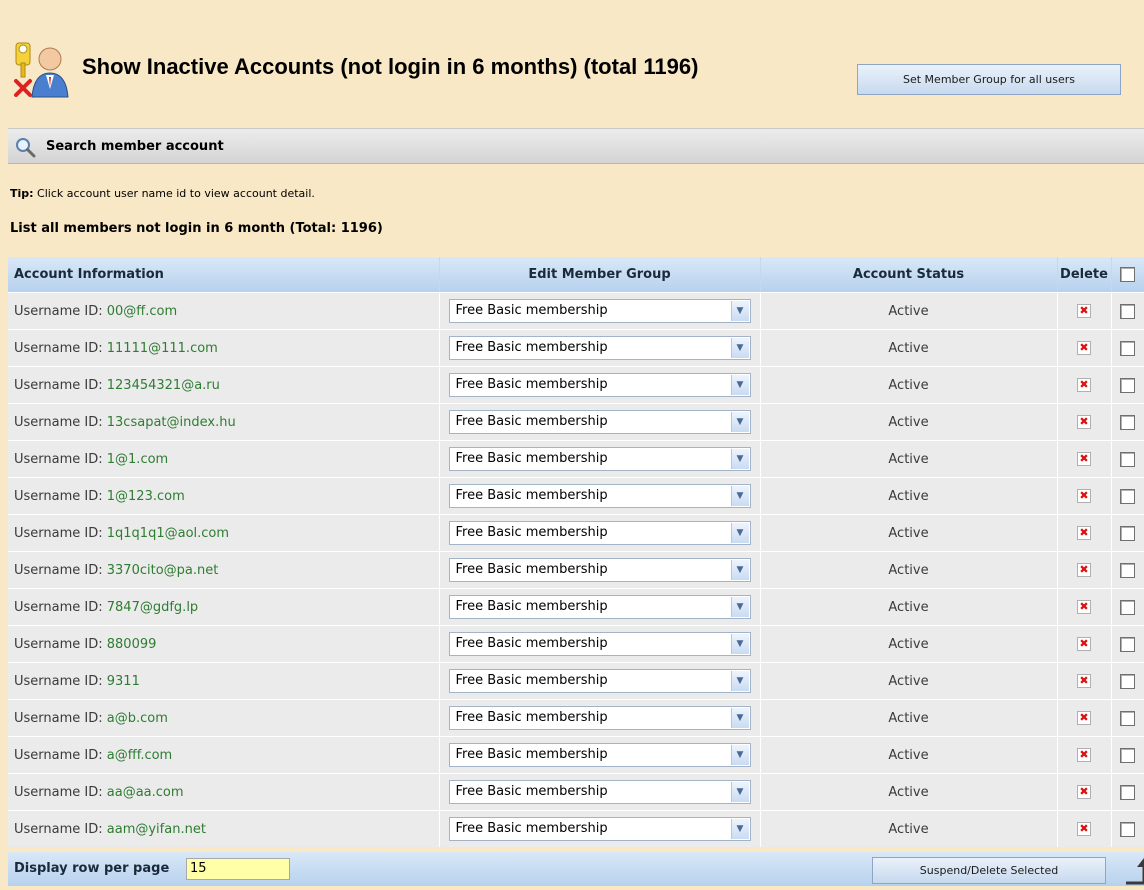  Describe the element at coordinates (145, 792) in the screenshot. I see `username-id-link: aa@aa.com` at that location.